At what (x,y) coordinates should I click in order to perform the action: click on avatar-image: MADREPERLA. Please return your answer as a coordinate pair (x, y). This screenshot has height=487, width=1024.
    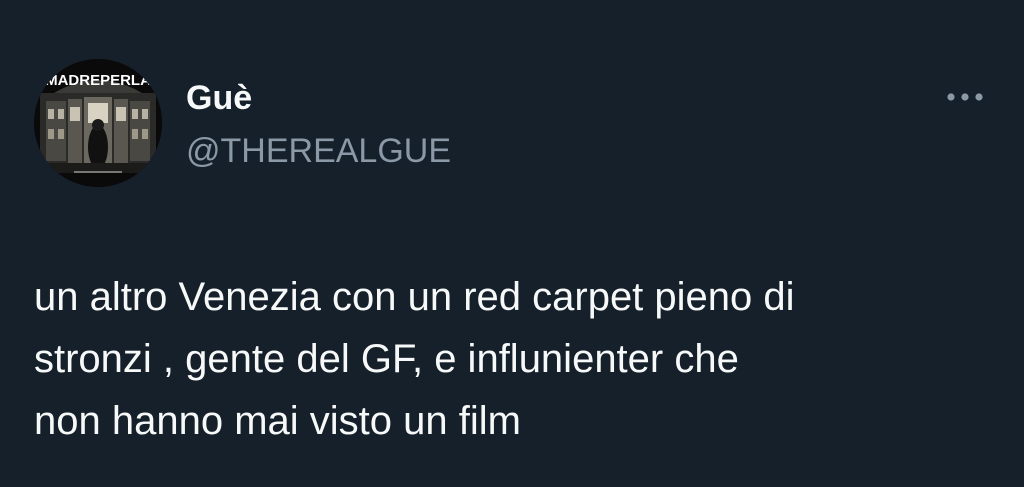
    Looking at the image, I should click on (98, 123).